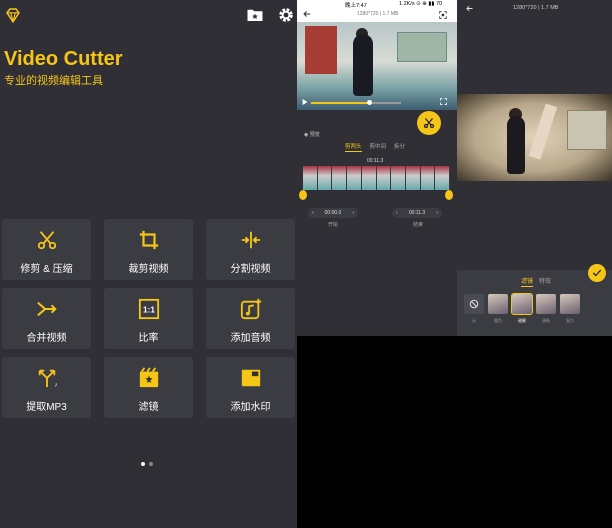 Image resolution: width=612 pixels, height=528 pixels. I want to click on crop-icon, so click(148, 240).